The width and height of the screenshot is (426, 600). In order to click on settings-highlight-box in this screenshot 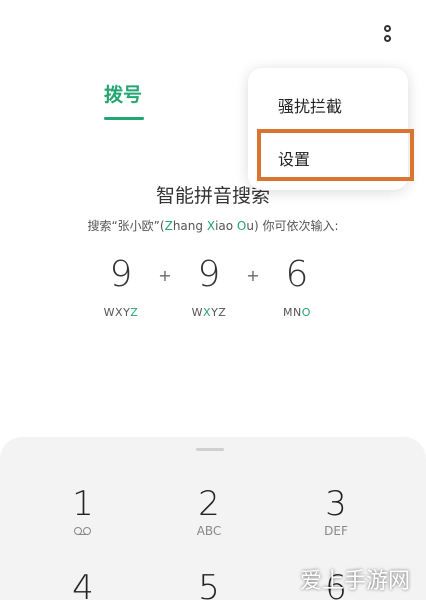, I will do `click(335, 155)`.